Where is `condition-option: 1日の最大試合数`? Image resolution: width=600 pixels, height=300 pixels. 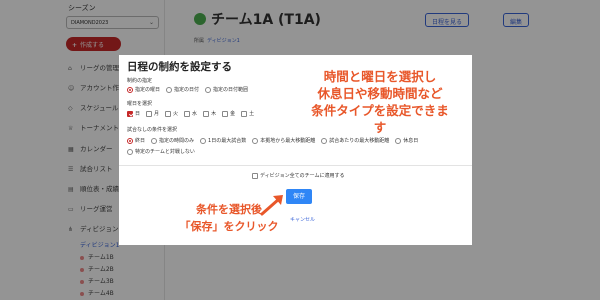 condition-option: 1日の最大試合数 is located at coordinates (223, 140).